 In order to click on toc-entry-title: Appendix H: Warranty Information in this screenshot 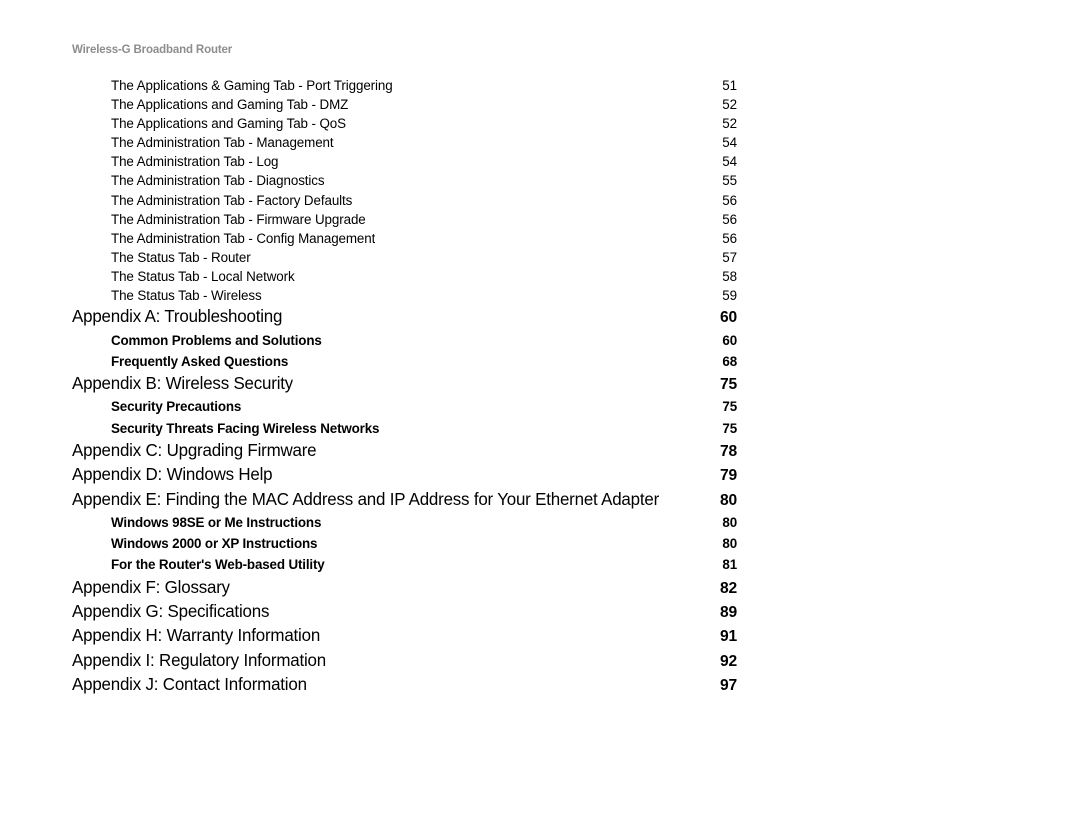, I will do `click(196, 635)`.